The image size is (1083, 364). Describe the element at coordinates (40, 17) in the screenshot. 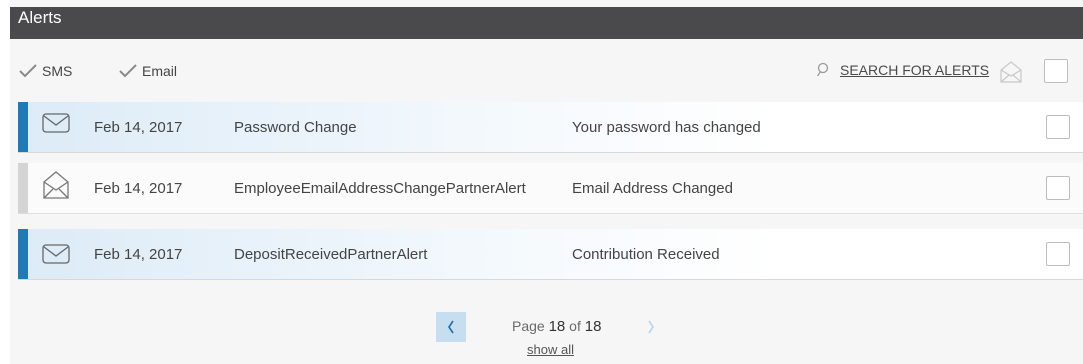

I see `page-title: Alerts` at that location.